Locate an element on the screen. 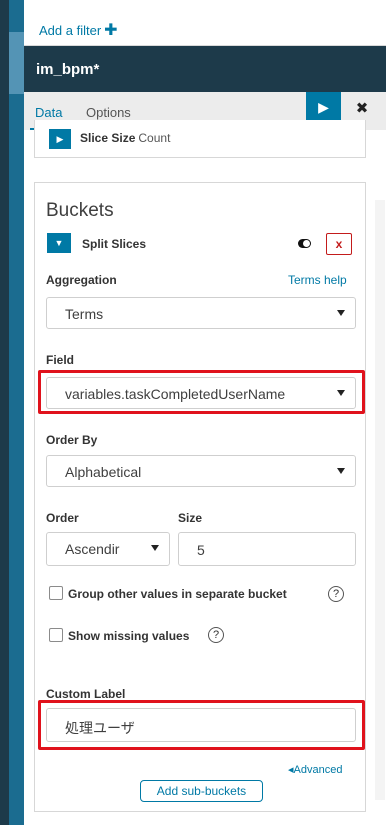 This screenshot has width=386, height=825. order-label: Order is located at coordinates (62, 518).